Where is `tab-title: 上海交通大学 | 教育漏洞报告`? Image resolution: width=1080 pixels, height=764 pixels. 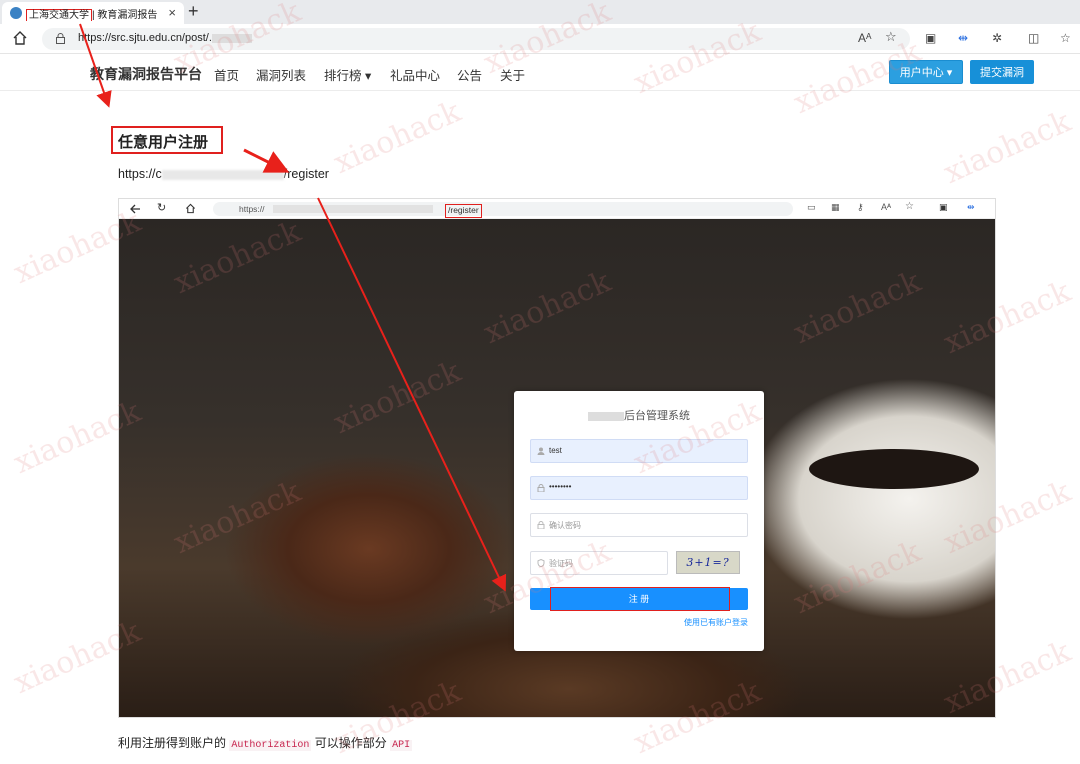 tab-title: 上海交通大学 | 教育漏洞报告 is located at coordinates (96, 13).